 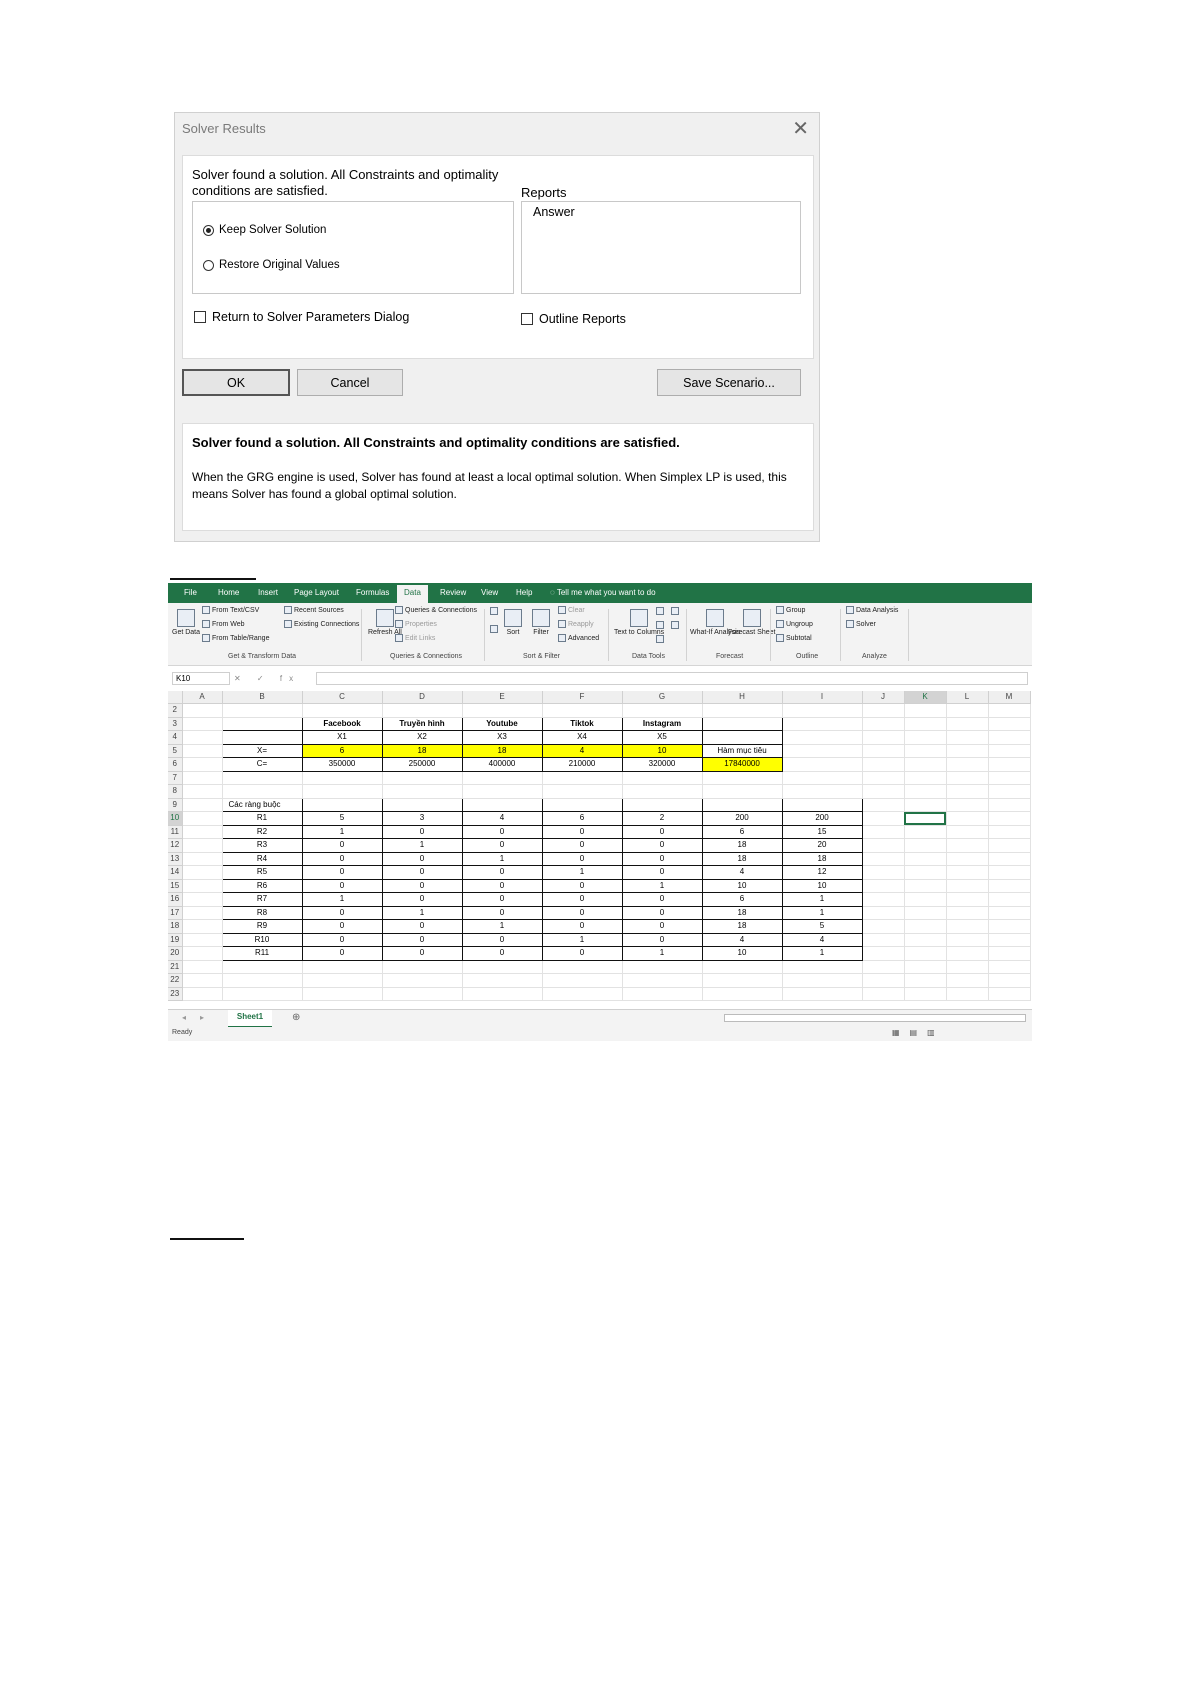 What do you see at coordinates (790, 610) in the screenshot?
I see `group-button: Group` at bounding box center [790, 610].